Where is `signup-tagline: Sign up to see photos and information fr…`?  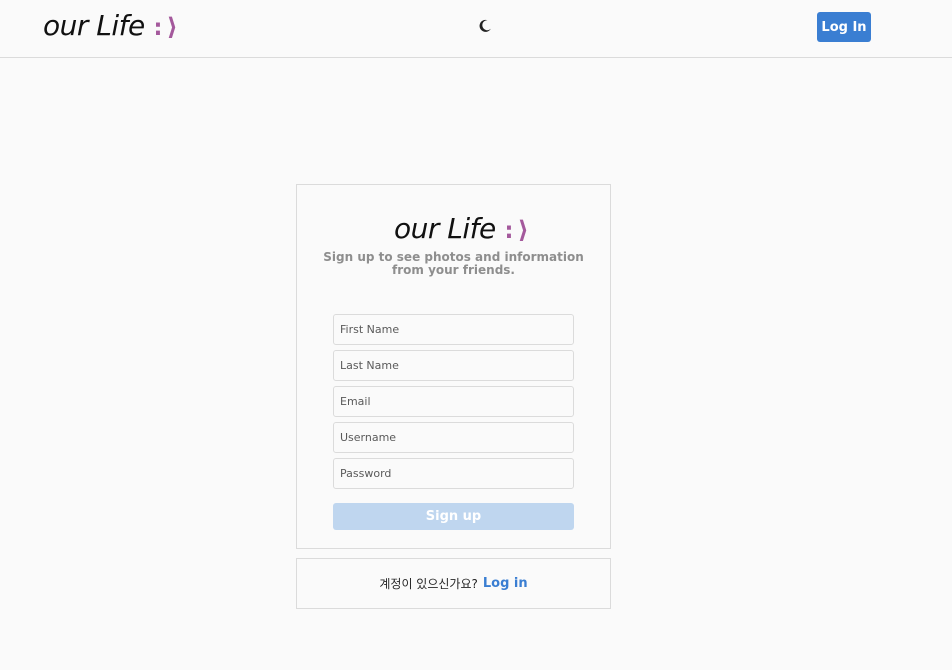 signup-tagline: Sign up to see photos and information fr… is located at coordinates (453, 263).